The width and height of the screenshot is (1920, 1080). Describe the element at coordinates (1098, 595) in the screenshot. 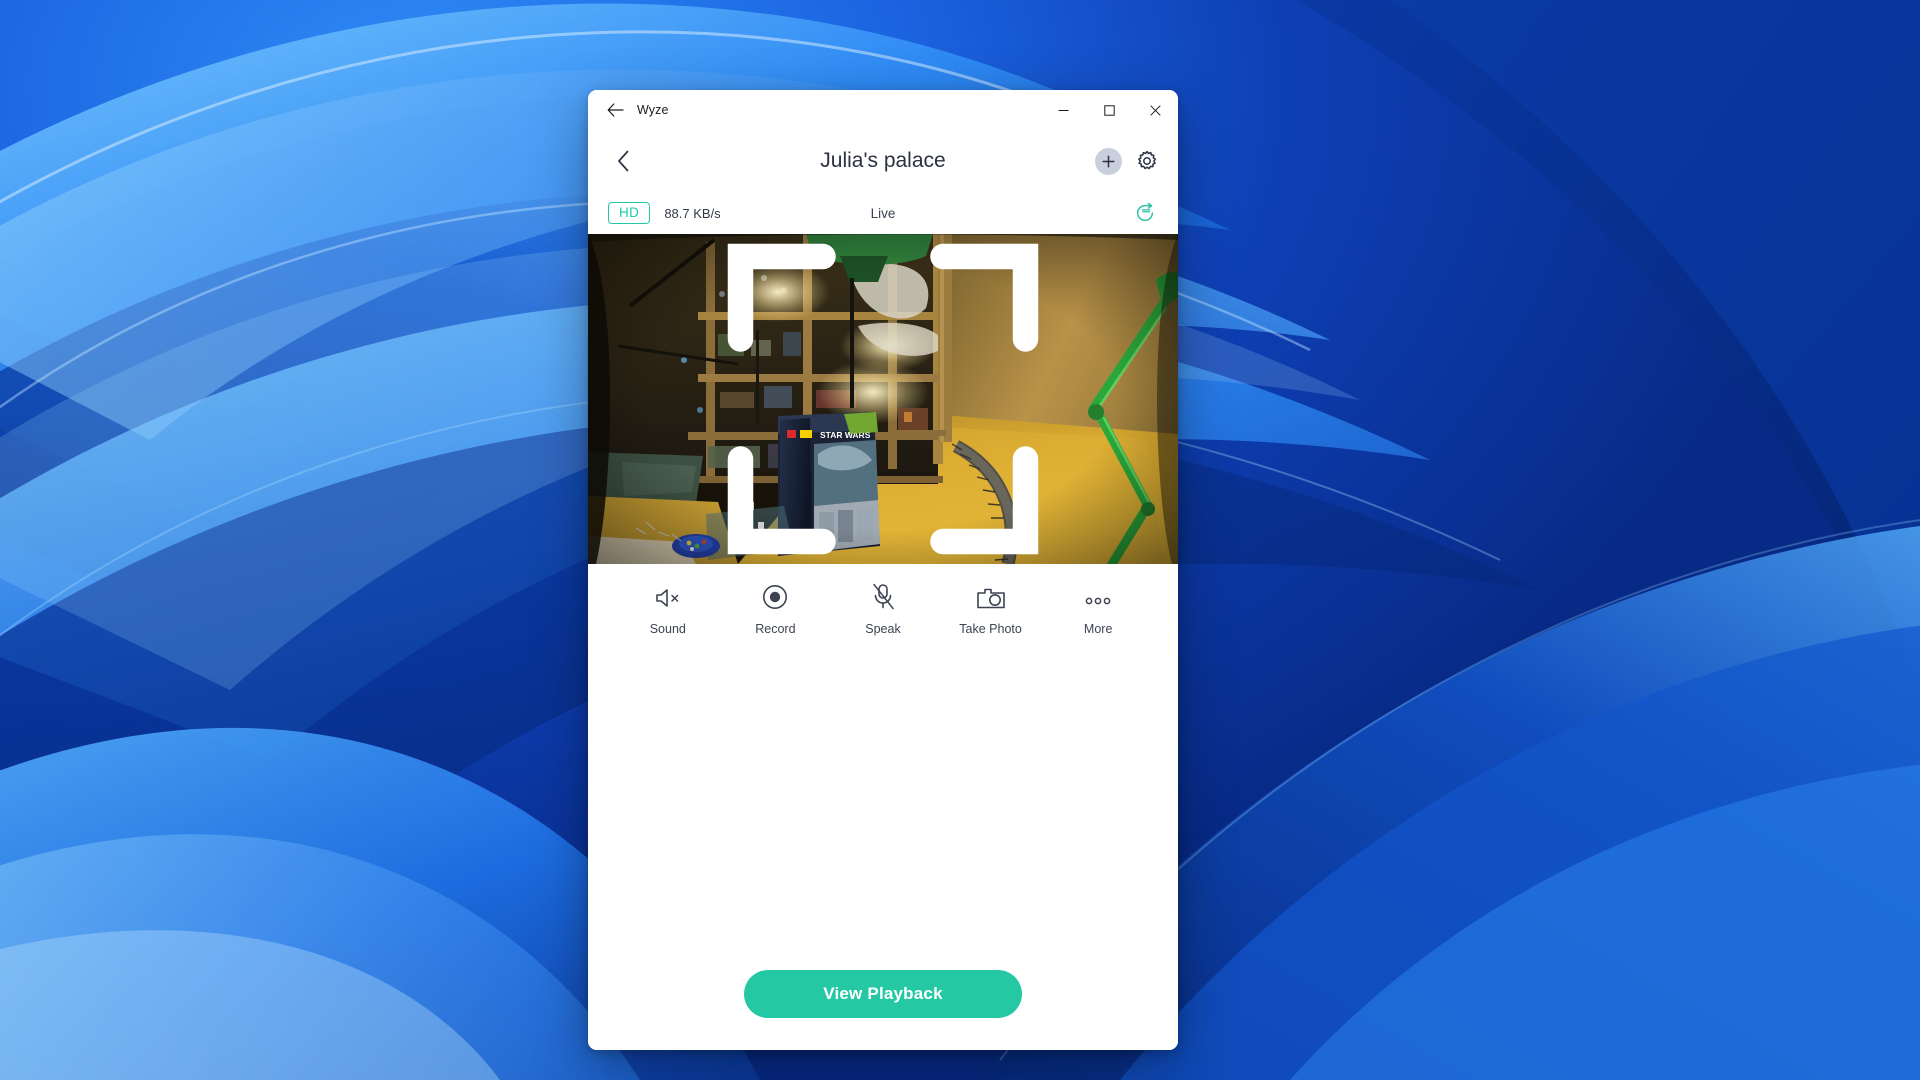

I see `ellipsis-icon` at that location.